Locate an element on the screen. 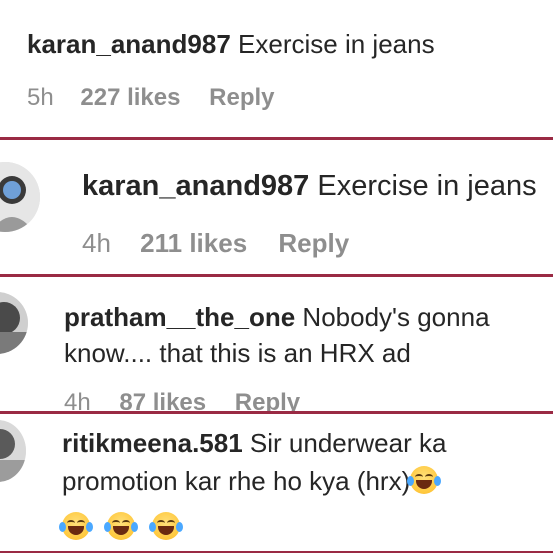 The image size is (553, 553). comment-likes: 211 likes is located at coordinates (193, 243).